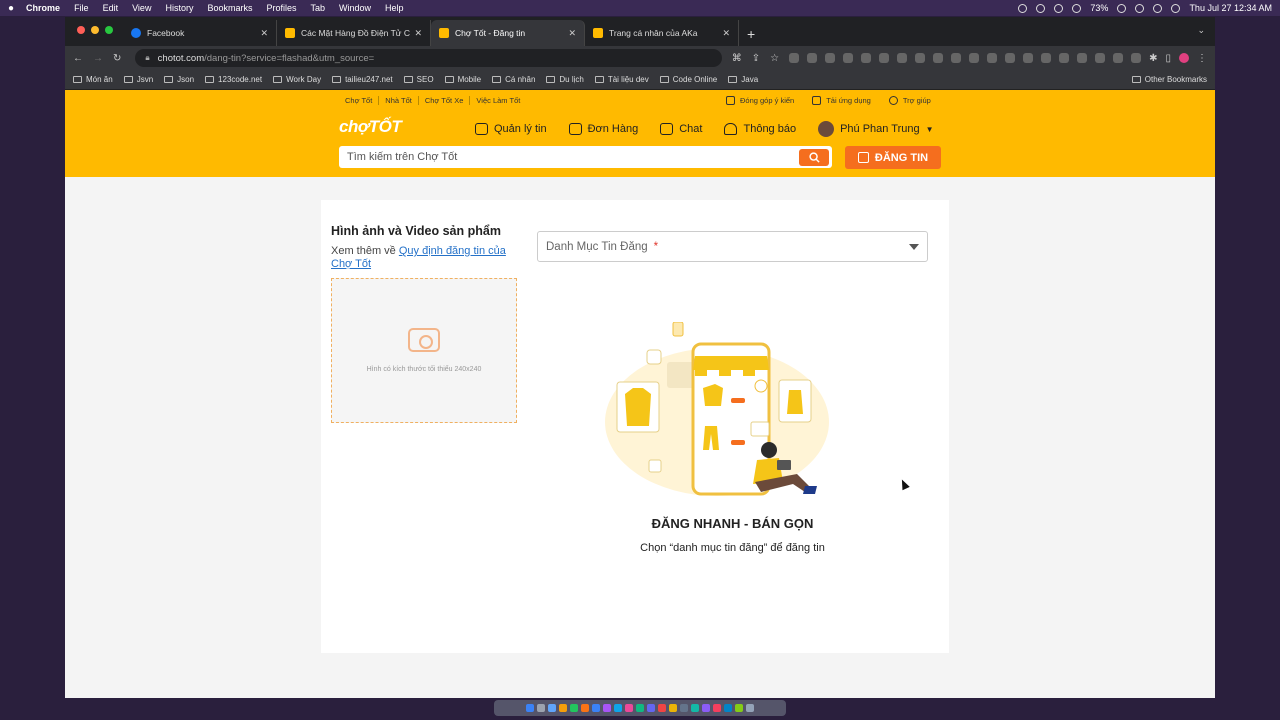  Describe the element at coordinates (355, 8) in the screenshot. I see `menu-window: Window` at that location.